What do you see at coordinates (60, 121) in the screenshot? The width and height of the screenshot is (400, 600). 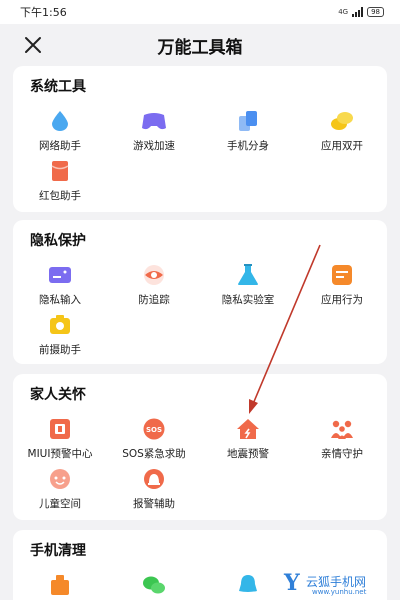 I see `water-drop-icon` at bounding box center [60, 121].